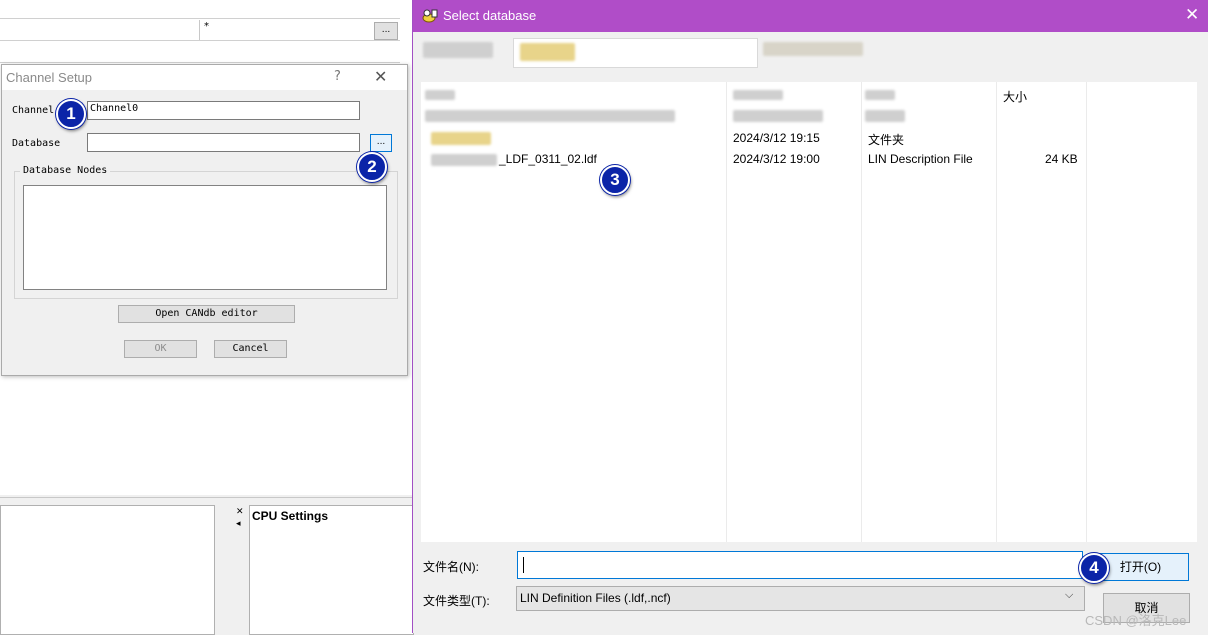 This screenshot has height=635, width=1208. I want to click on list-item: 2024/3/12 19:15 文件夹, so click(809, 139).